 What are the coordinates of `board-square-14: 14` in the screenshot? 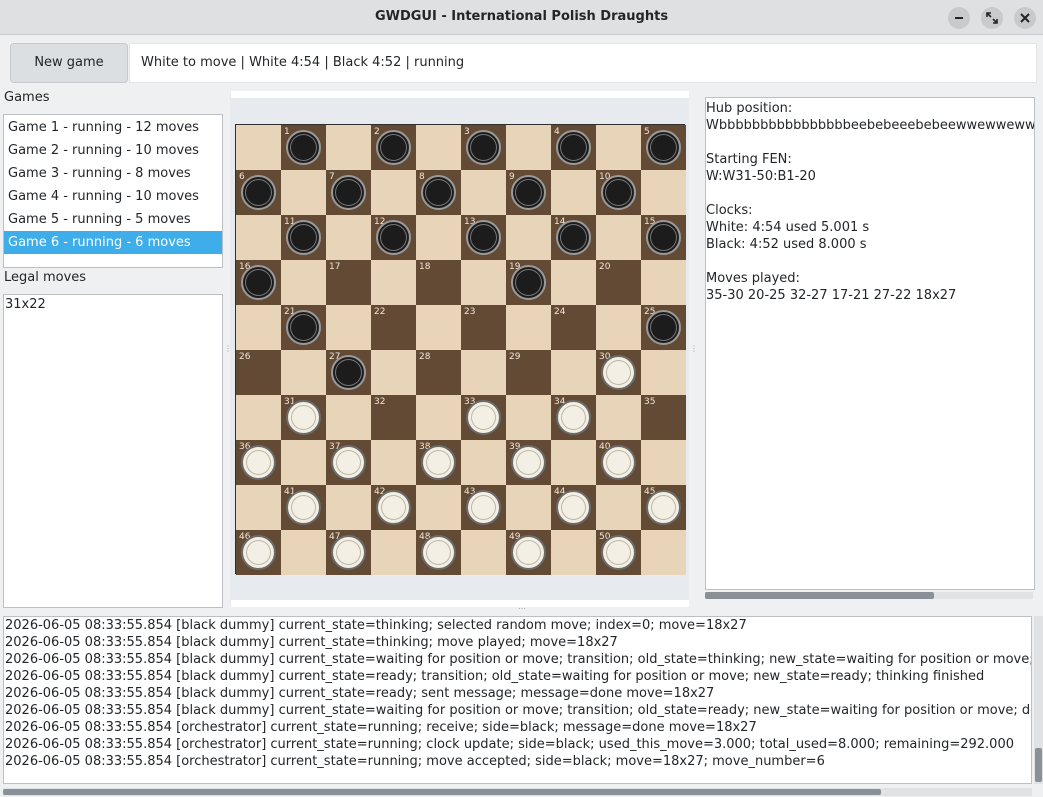 It's located at (573, 237).